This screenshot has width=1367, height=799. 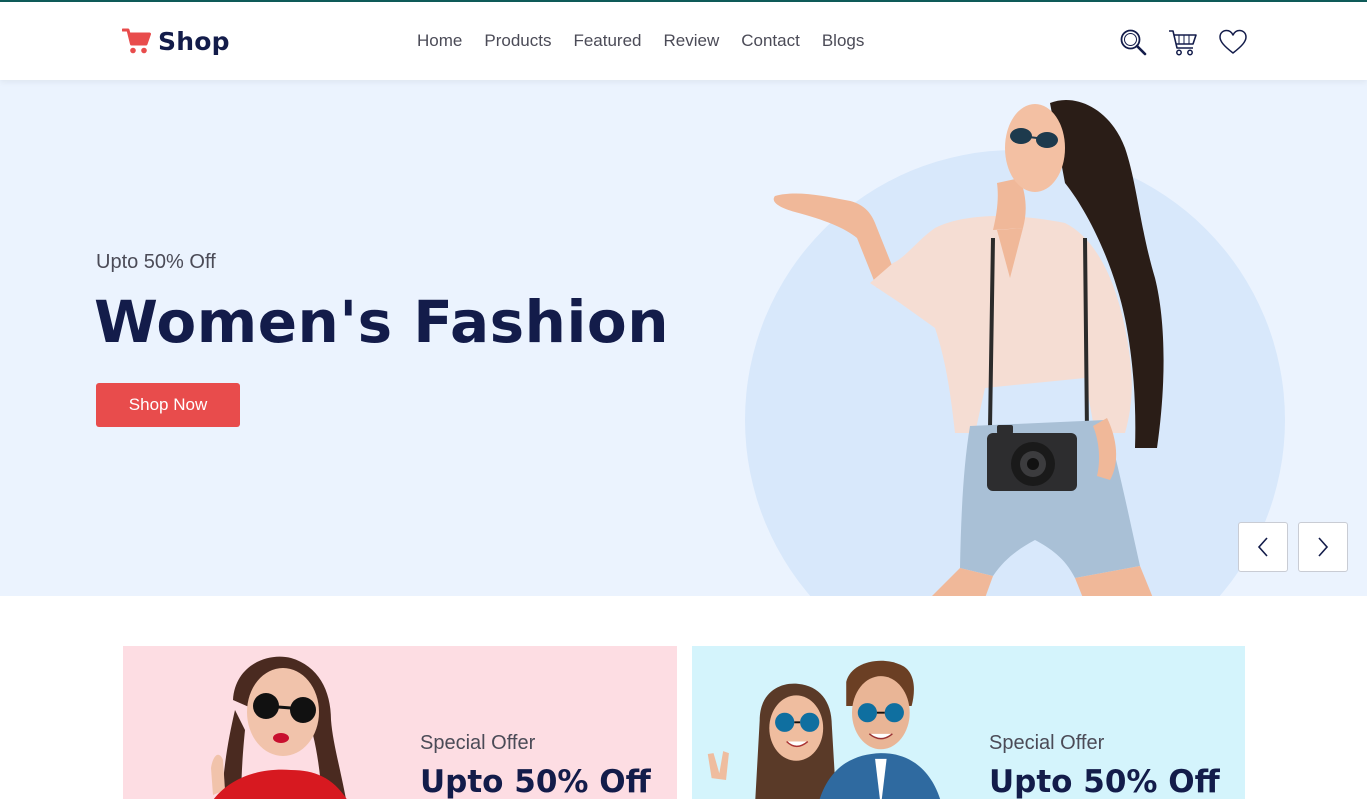 I want to click on offer-card-couple: Special Offer Upto 50% Off, so click(x=968, y=722).